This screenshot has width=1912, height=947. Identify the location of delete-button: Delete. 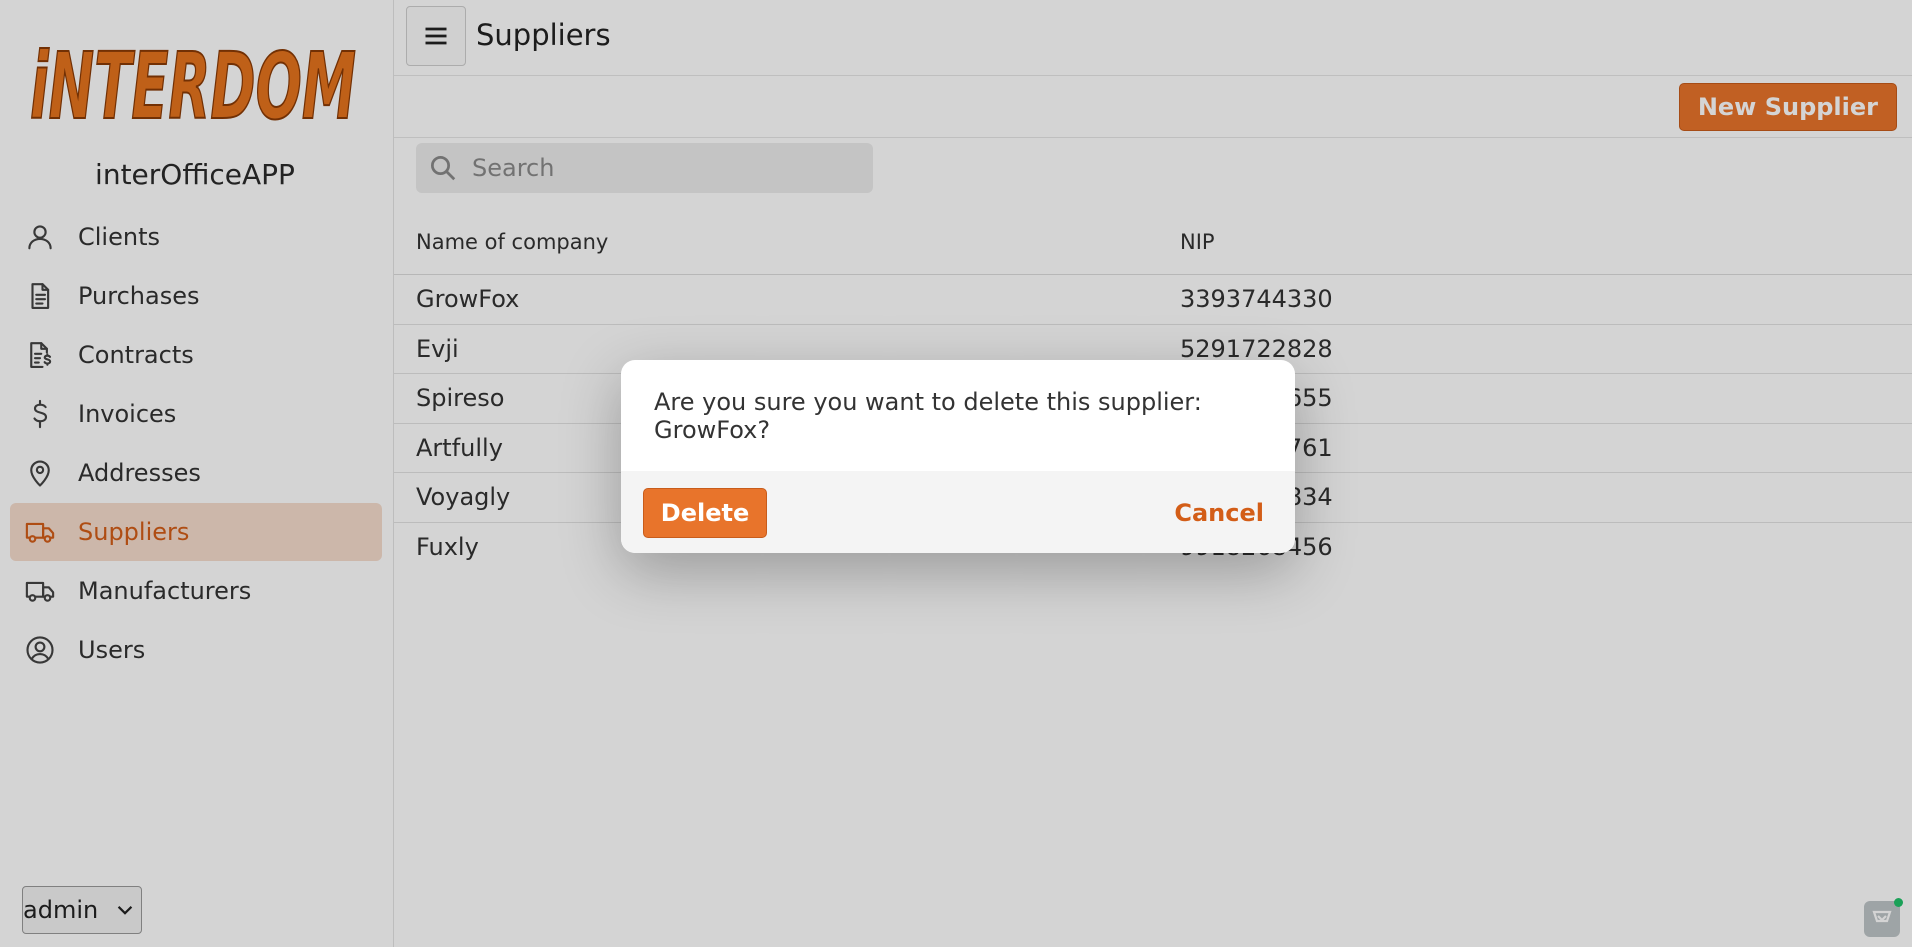
(705, 513).